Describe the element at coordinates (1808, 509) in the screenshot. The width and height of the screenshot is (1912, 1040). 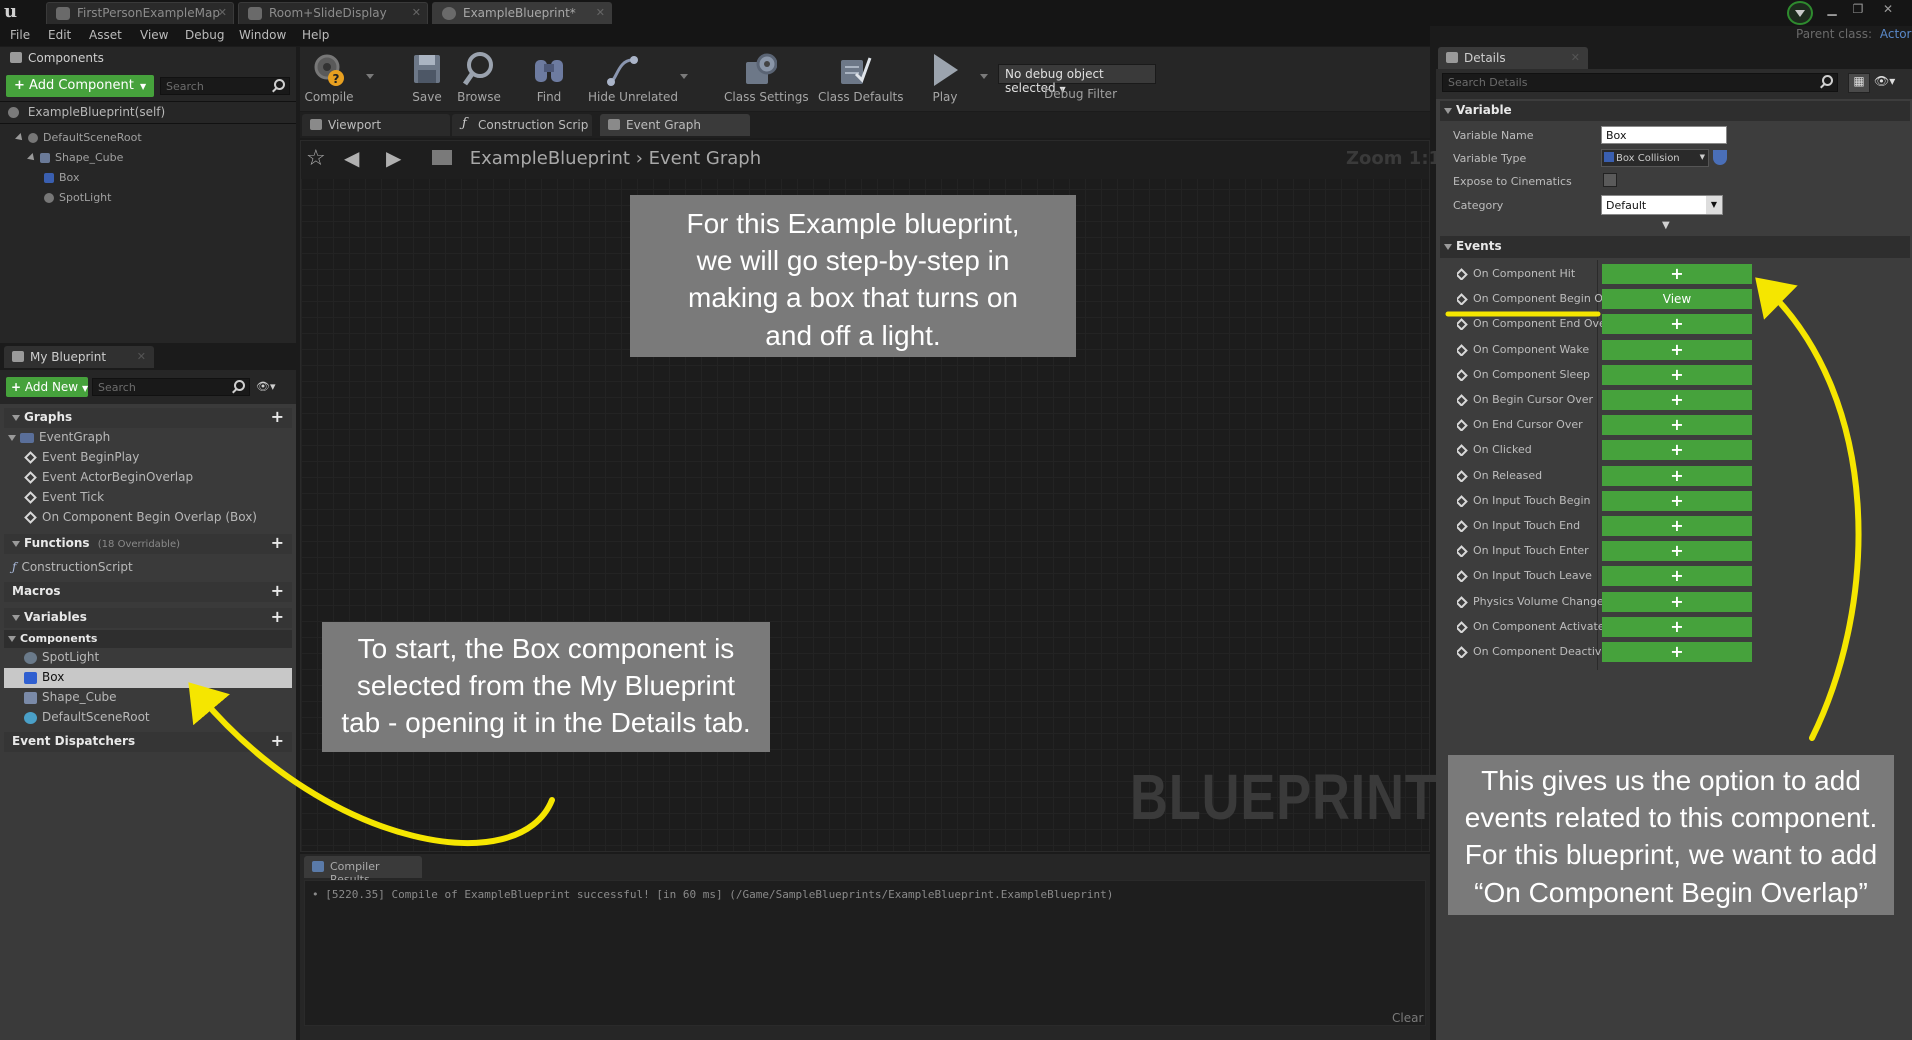
I see `arrow-to-events` at that location.